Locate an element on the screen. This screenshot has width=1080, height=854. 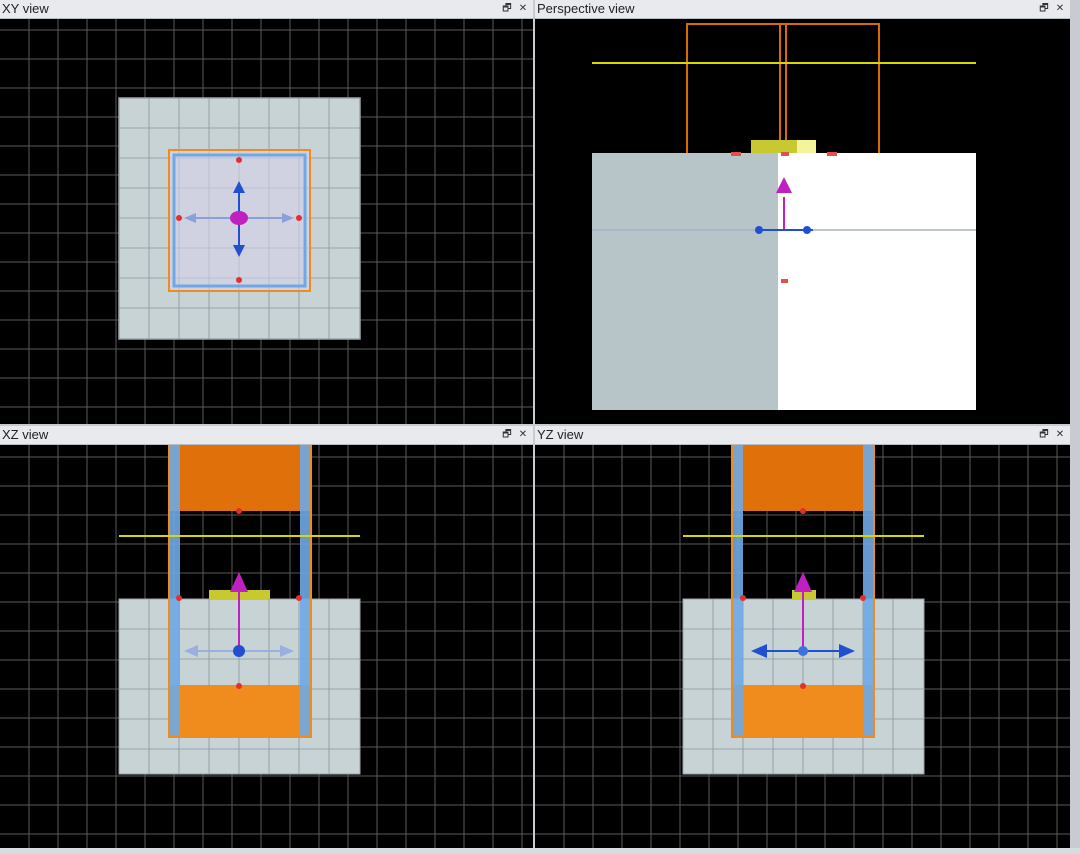
substrate-left-face is located at coordinates (685, 281).